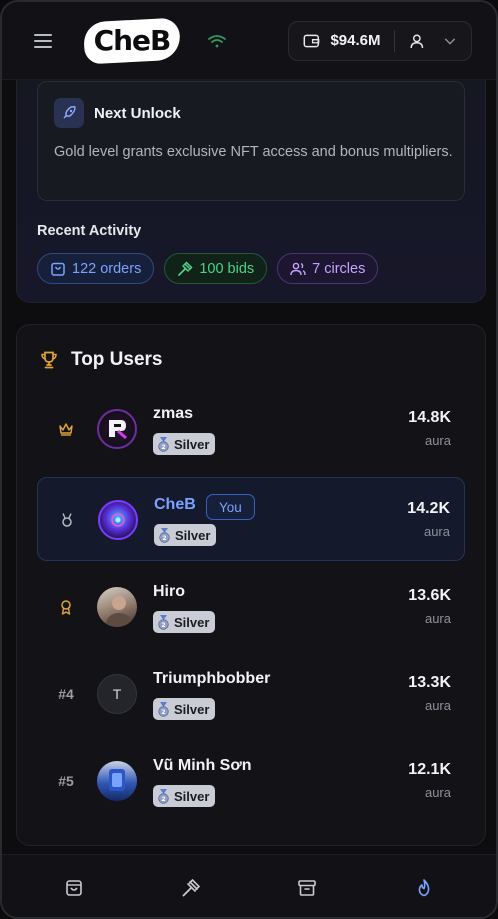  Describe the element at coordinates (169, 591) in the screenshot. I see `user-name: Hiro` at that location.